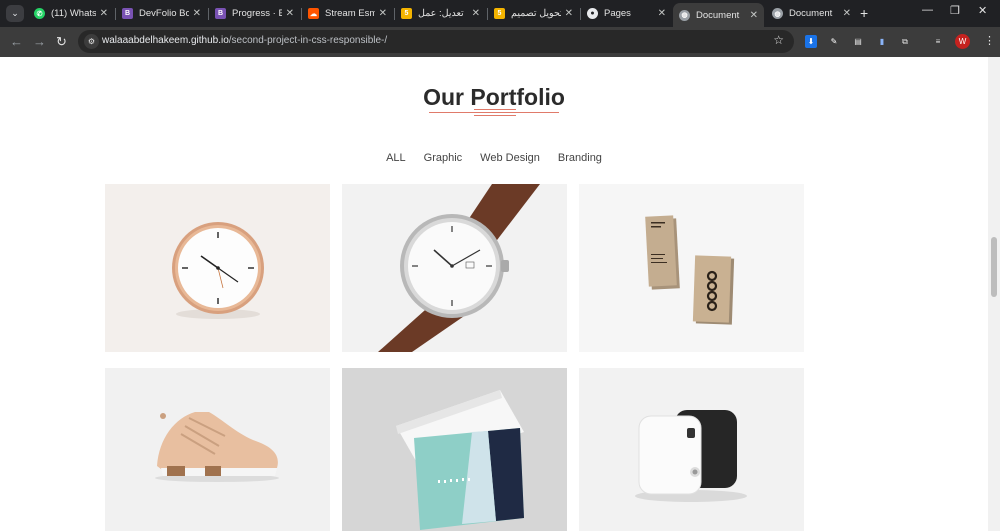 The width and height of the screenshot is (1000, 531). What do you see at coordinates (580, 158) in the screenshot?
I see `filter-branding: Branding` at bounding box center [580, 158].